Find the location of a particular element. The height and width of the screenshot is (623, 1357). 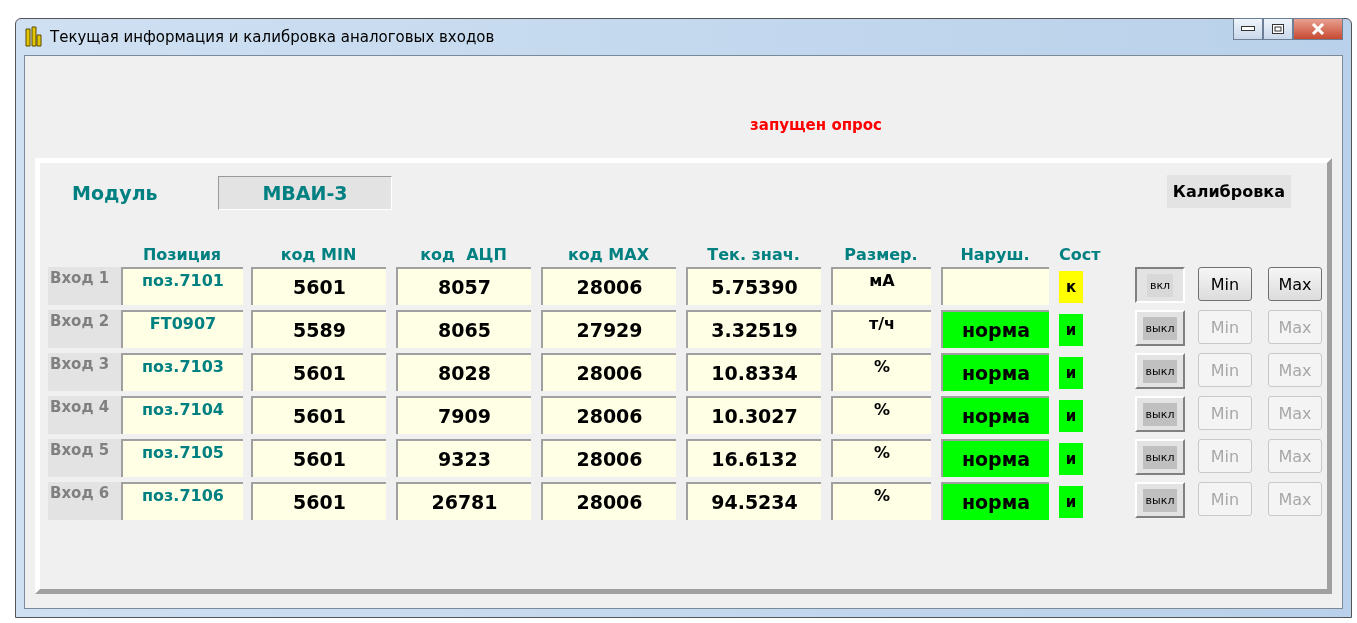

code-max-field: 27929 is located at coordinates (608, 329).